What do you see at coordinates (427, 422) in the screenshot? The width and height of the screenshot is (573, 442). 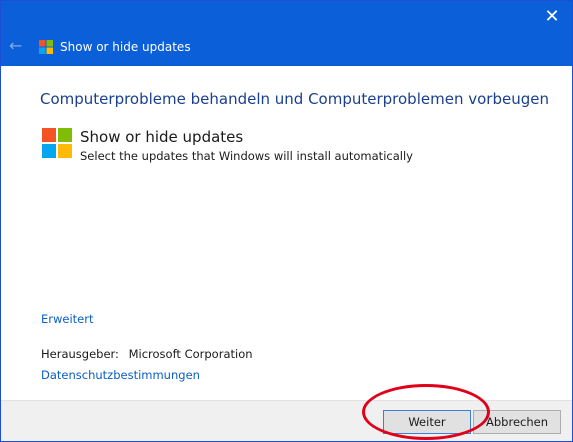 I see `next-button: Weiter` at bounding box center [427, 422].